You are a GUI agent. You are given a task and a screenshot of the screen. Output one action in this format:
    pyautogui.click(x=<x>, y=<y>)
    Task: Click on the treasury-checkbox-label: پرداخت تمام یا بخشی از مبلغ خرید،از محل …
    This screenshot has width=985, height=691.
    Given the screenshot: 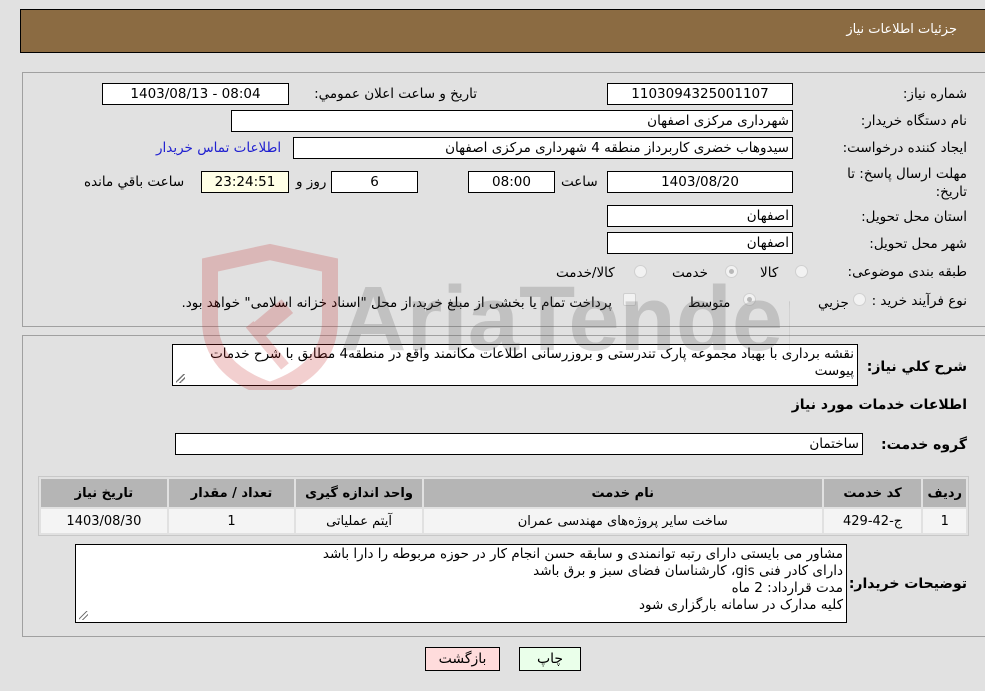 What is the action you would take?
    pyautogui.click(x=396, y=303)
    